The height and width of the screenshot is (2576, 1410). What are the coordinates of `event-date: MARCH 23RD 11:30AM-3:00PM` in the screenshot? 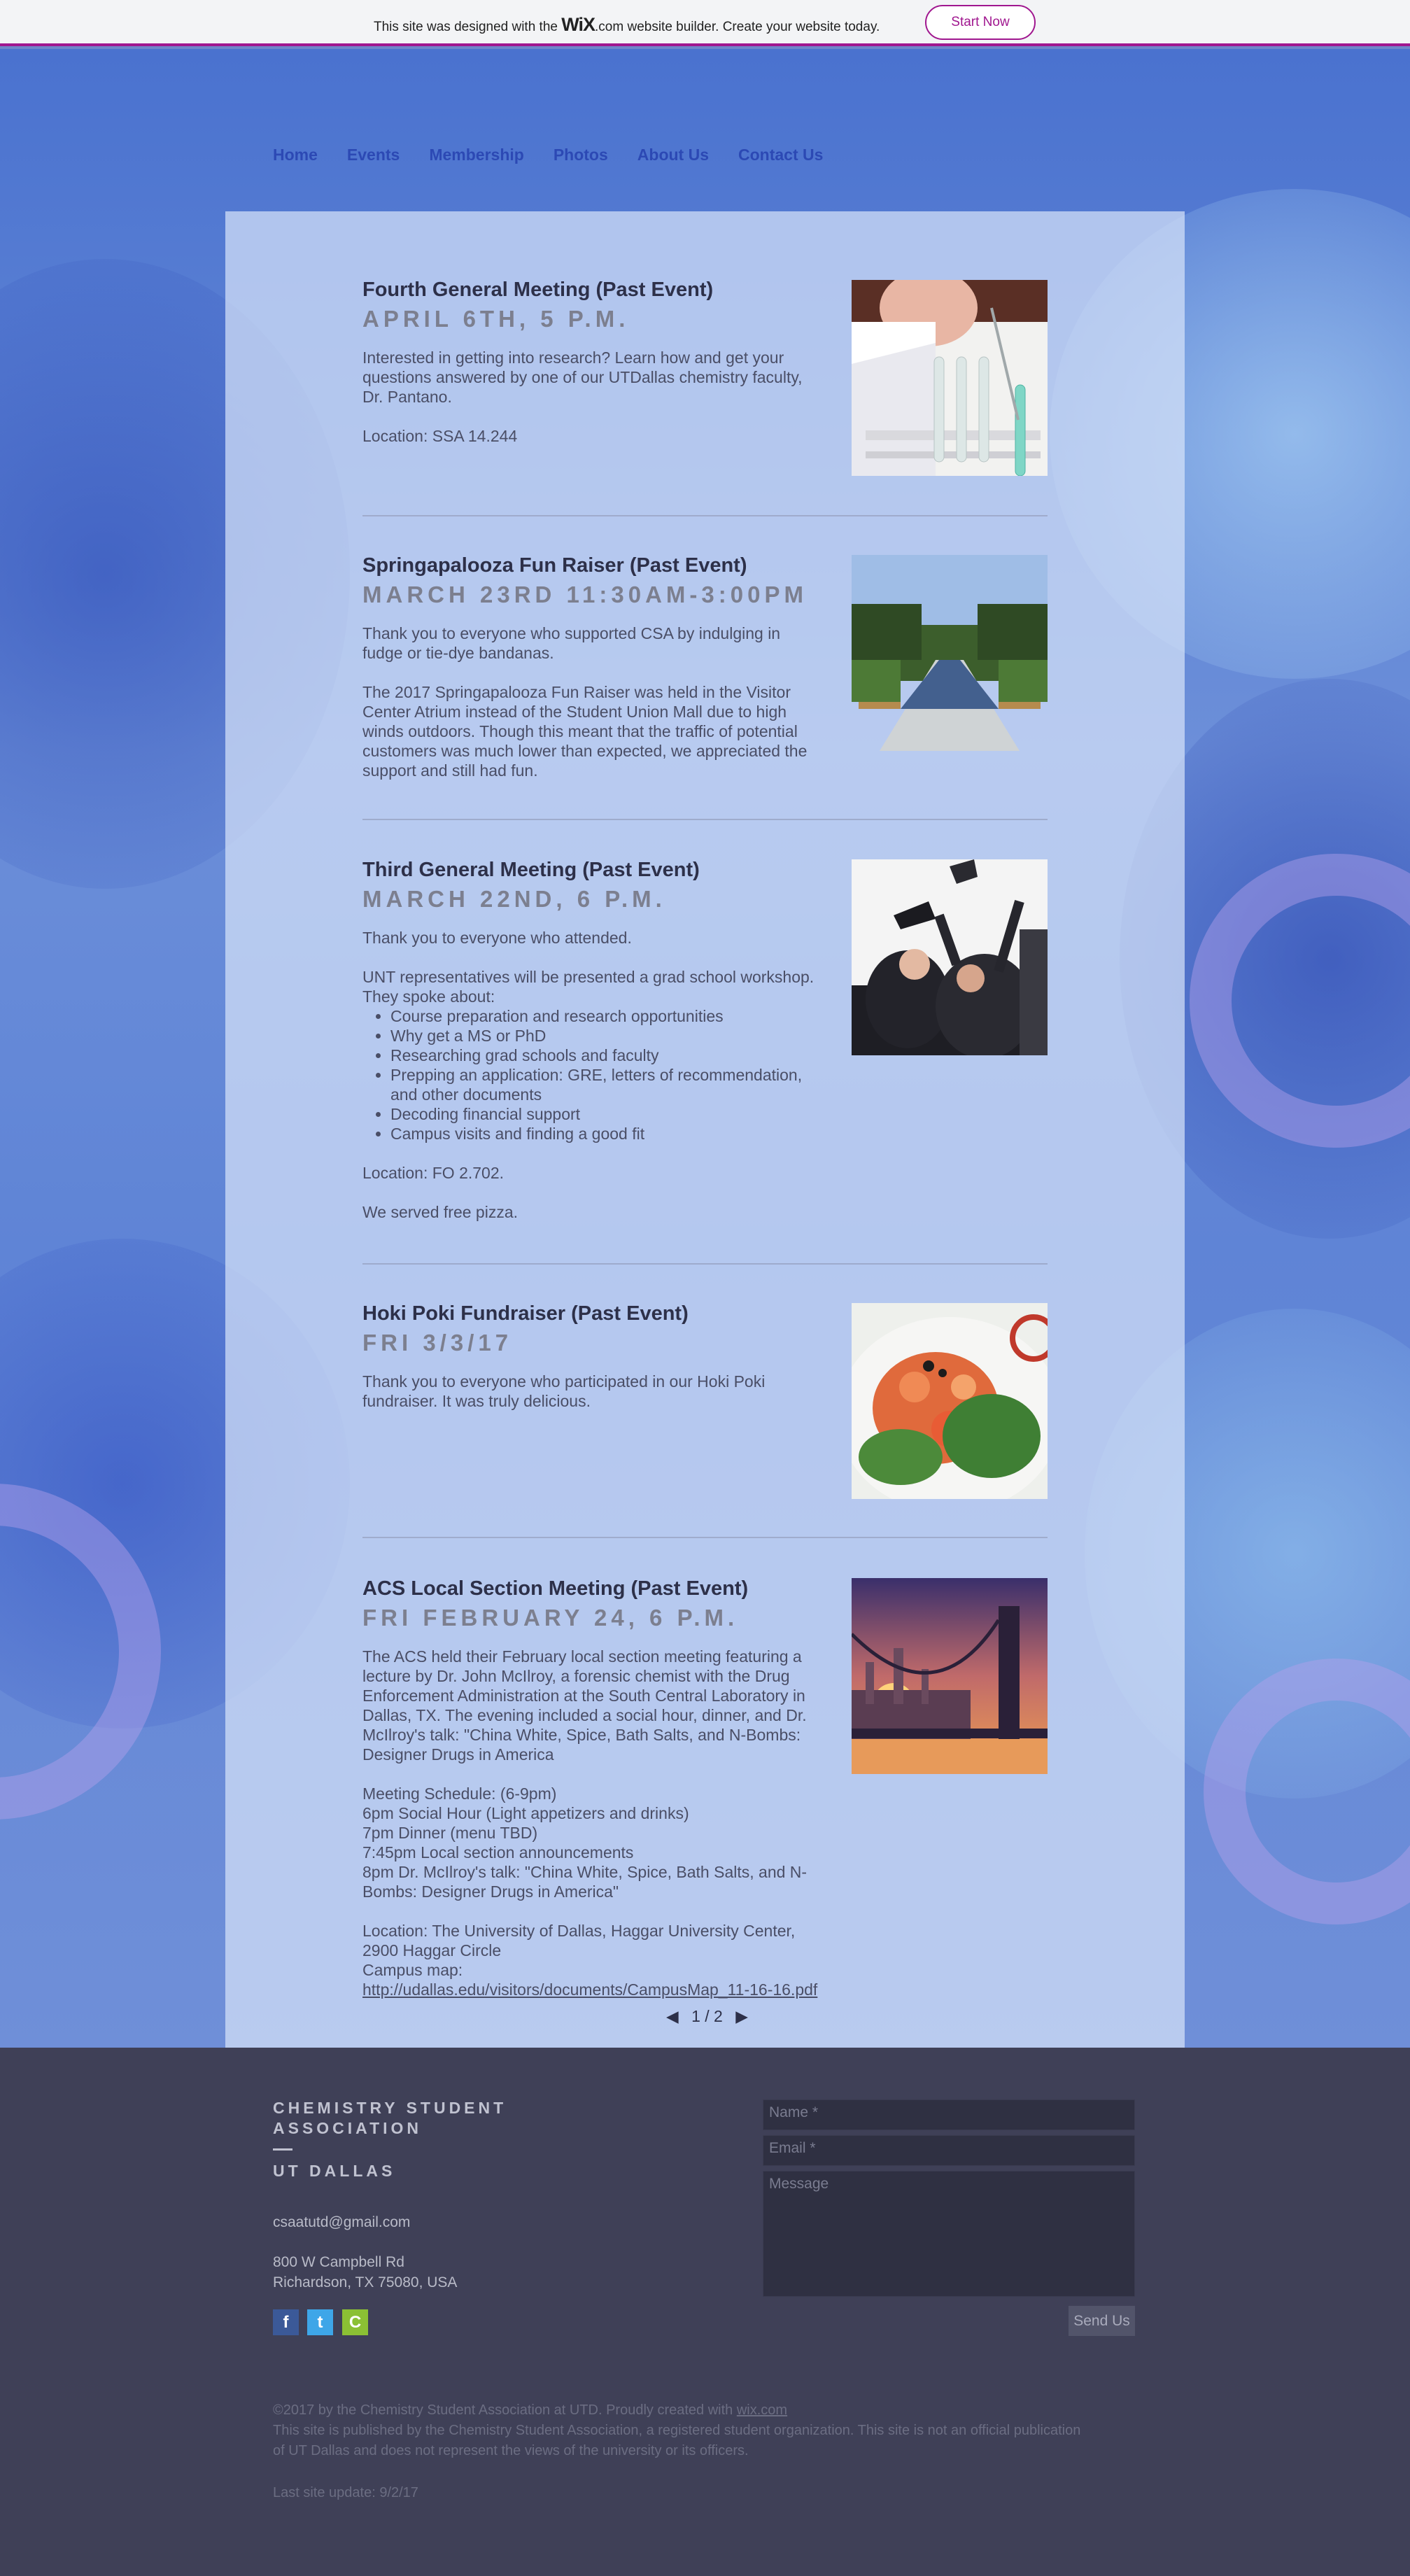 It's located at (585, 594).